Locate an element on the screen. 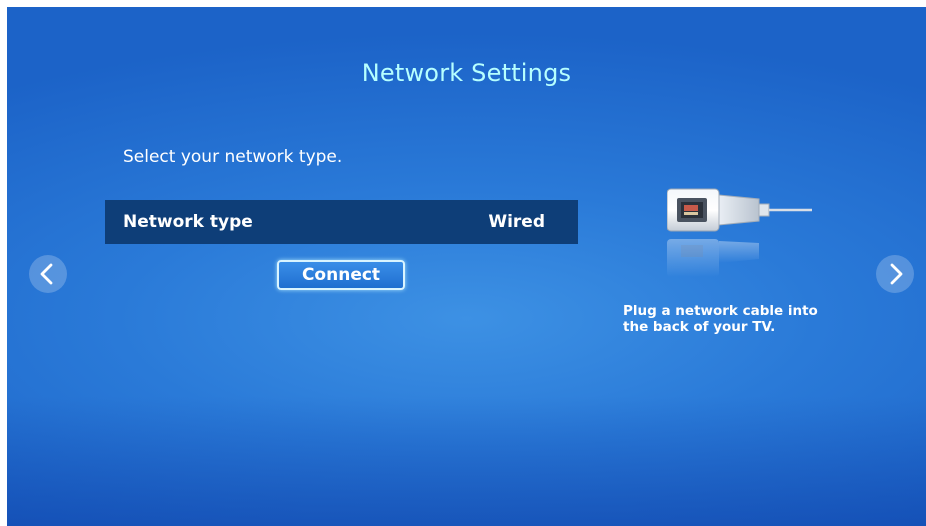  network-type-prompt: Select your network type. is located at coordinates (233, 157).